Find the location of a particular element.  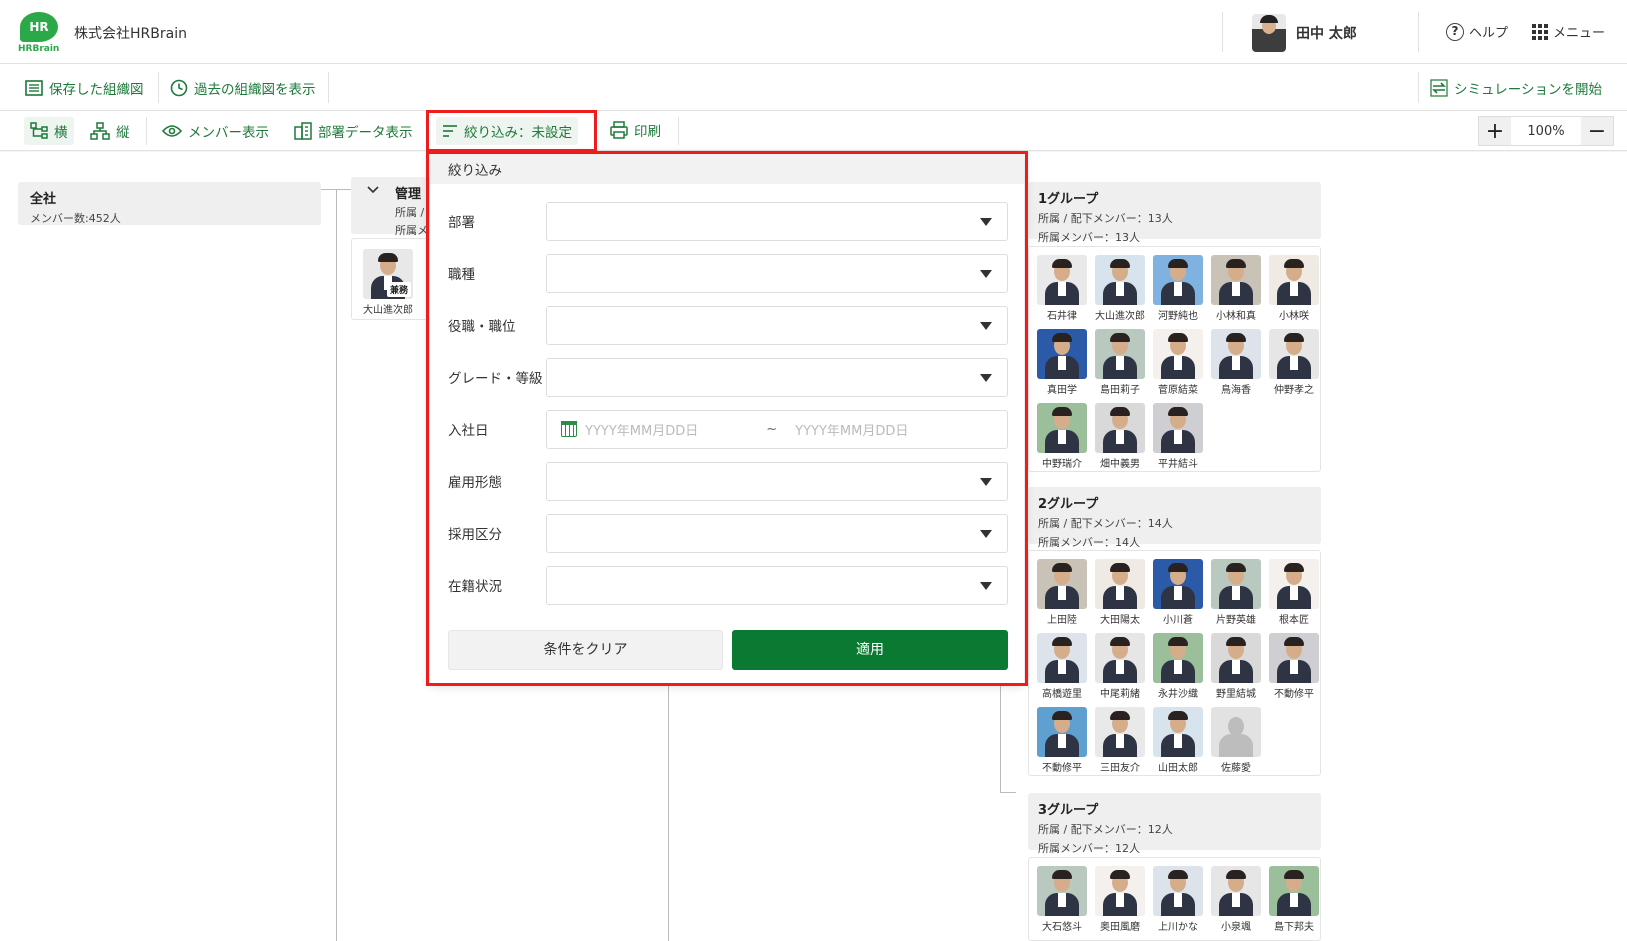

printer-icon is located at coordinates (619, 130).